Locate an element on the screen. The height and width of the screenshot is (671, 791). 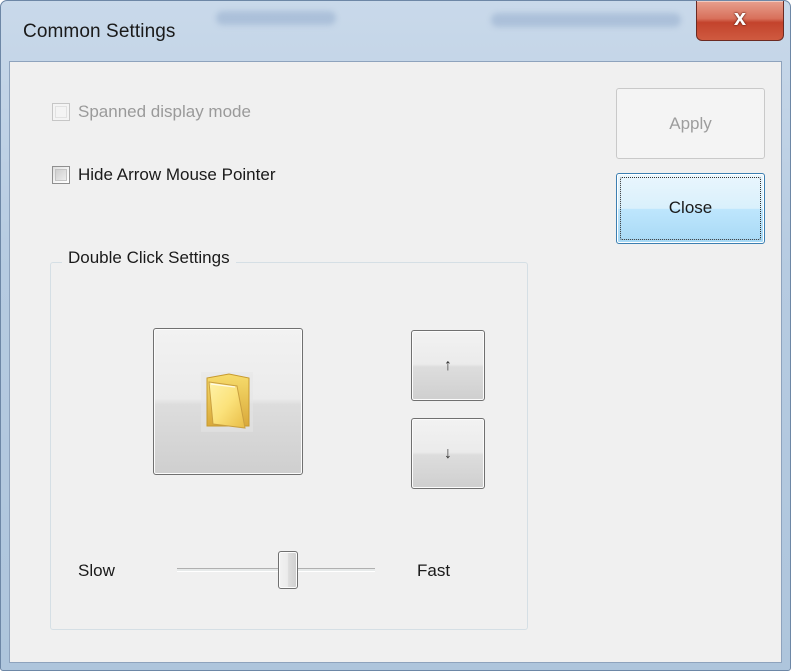
window-title: Common Settings is located at coordinates (99, 31).